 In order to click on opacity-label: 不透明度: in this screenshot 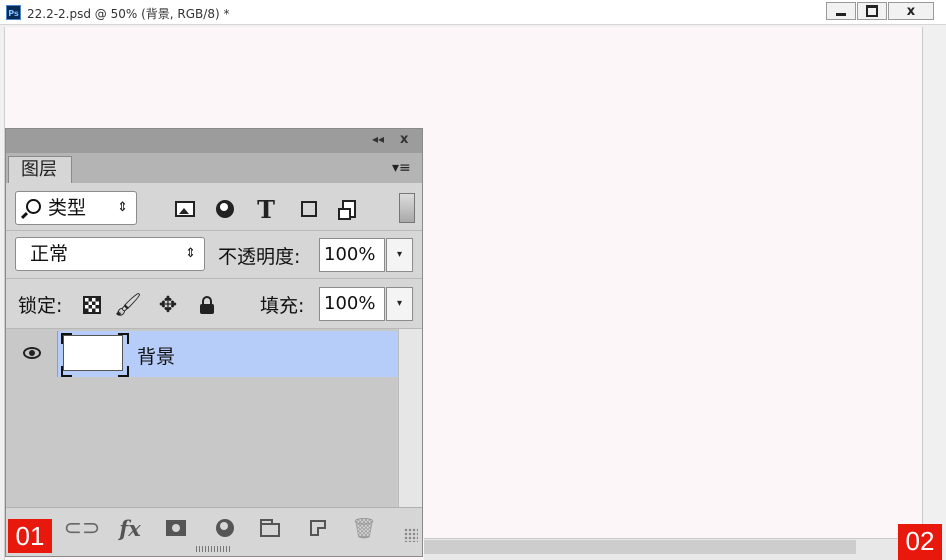, I will do `click(259, 257)`.